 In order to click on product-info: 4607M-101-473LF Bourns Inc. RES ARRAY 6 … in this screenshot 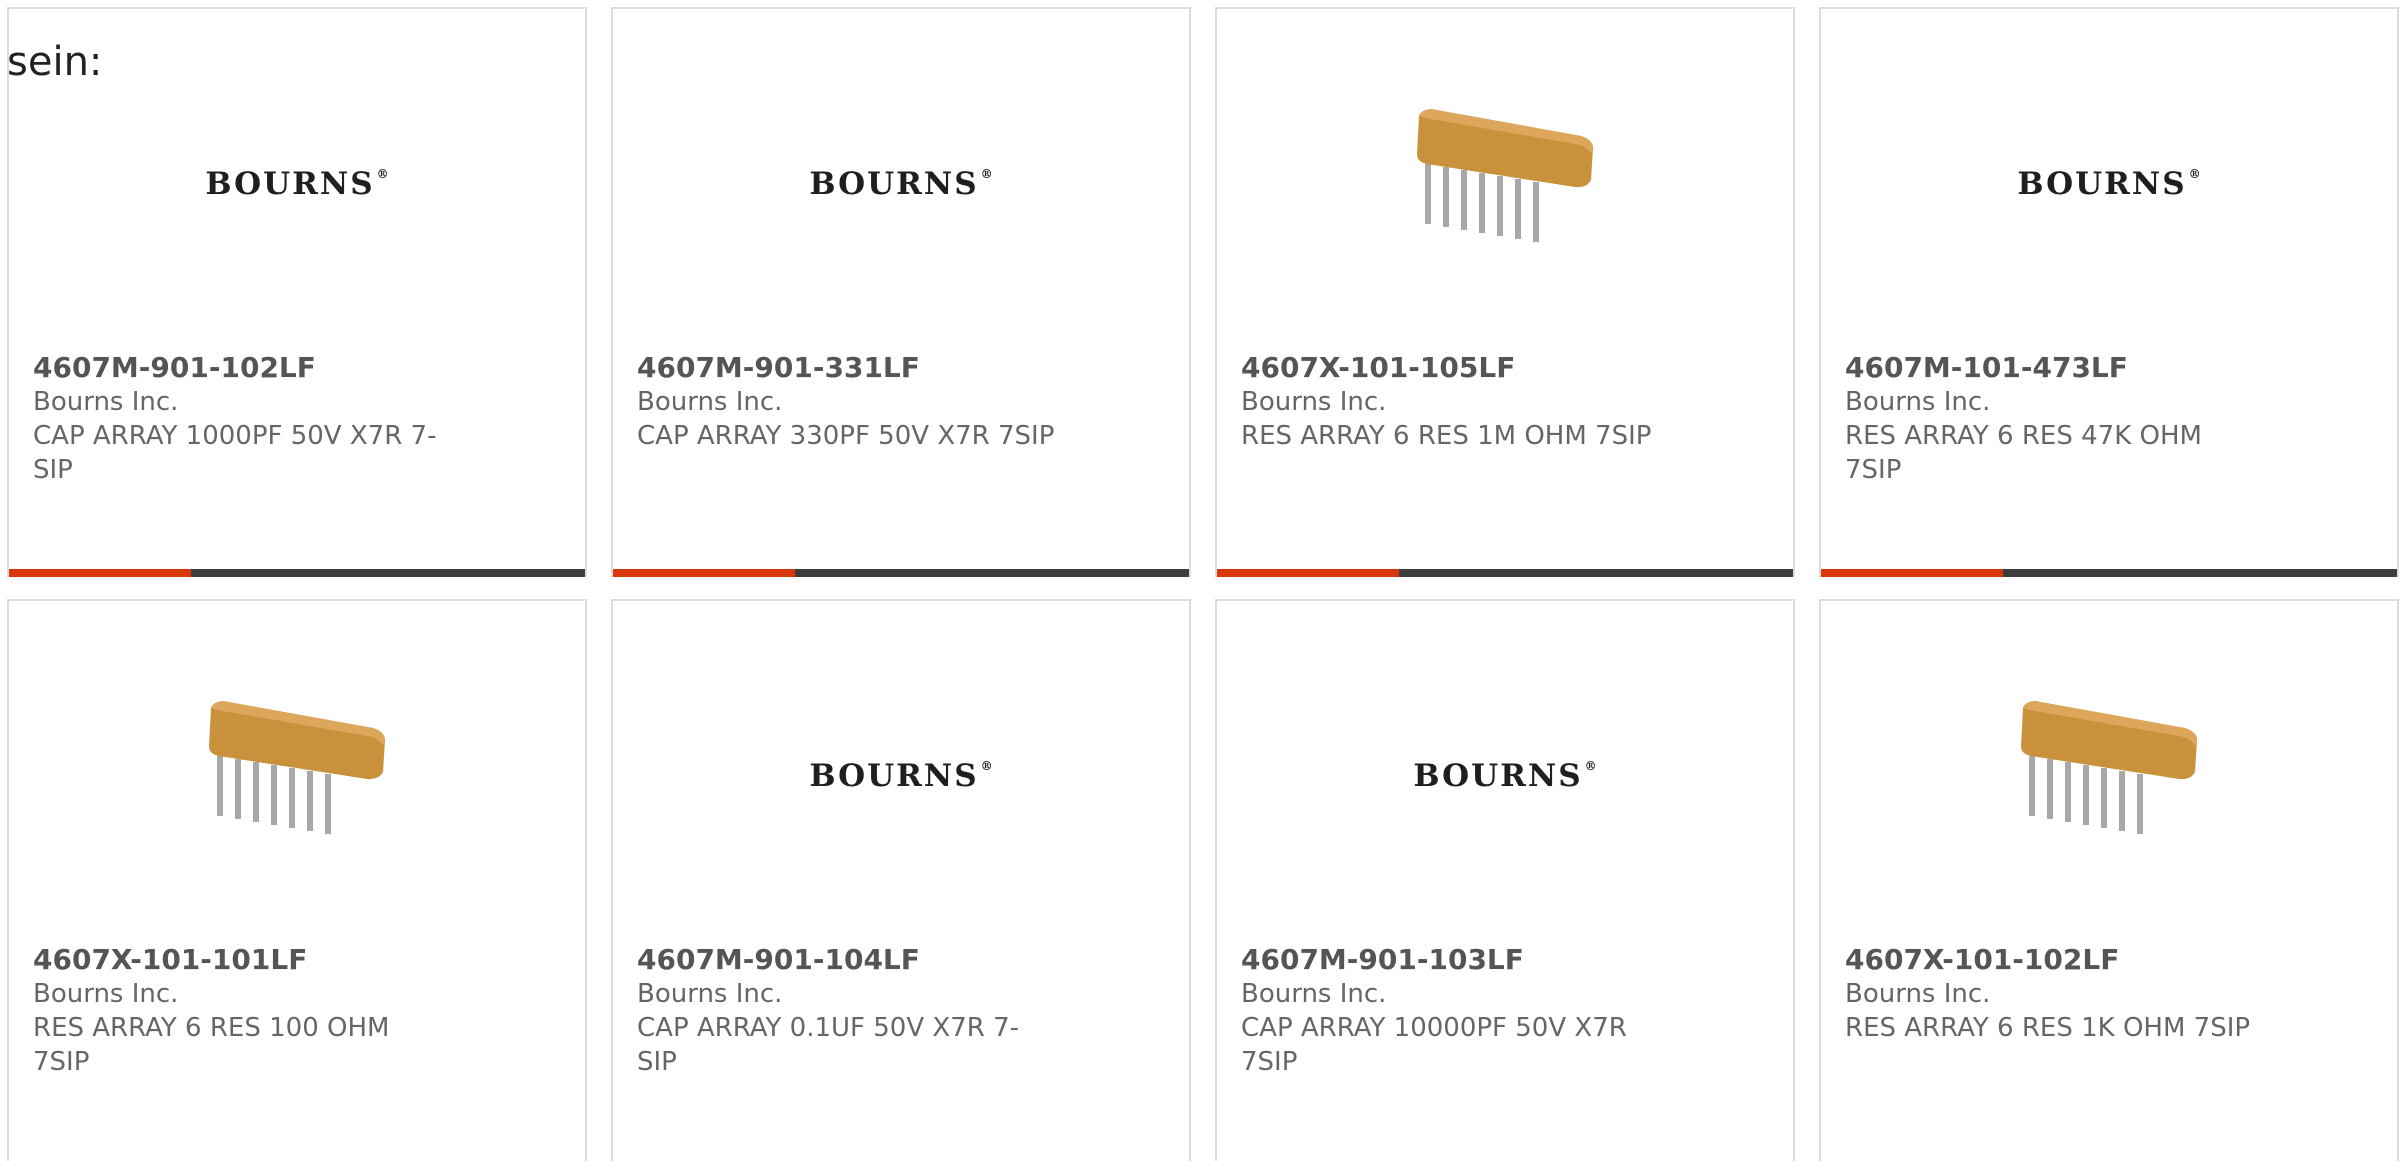, I will do `click(2055, 419)`.